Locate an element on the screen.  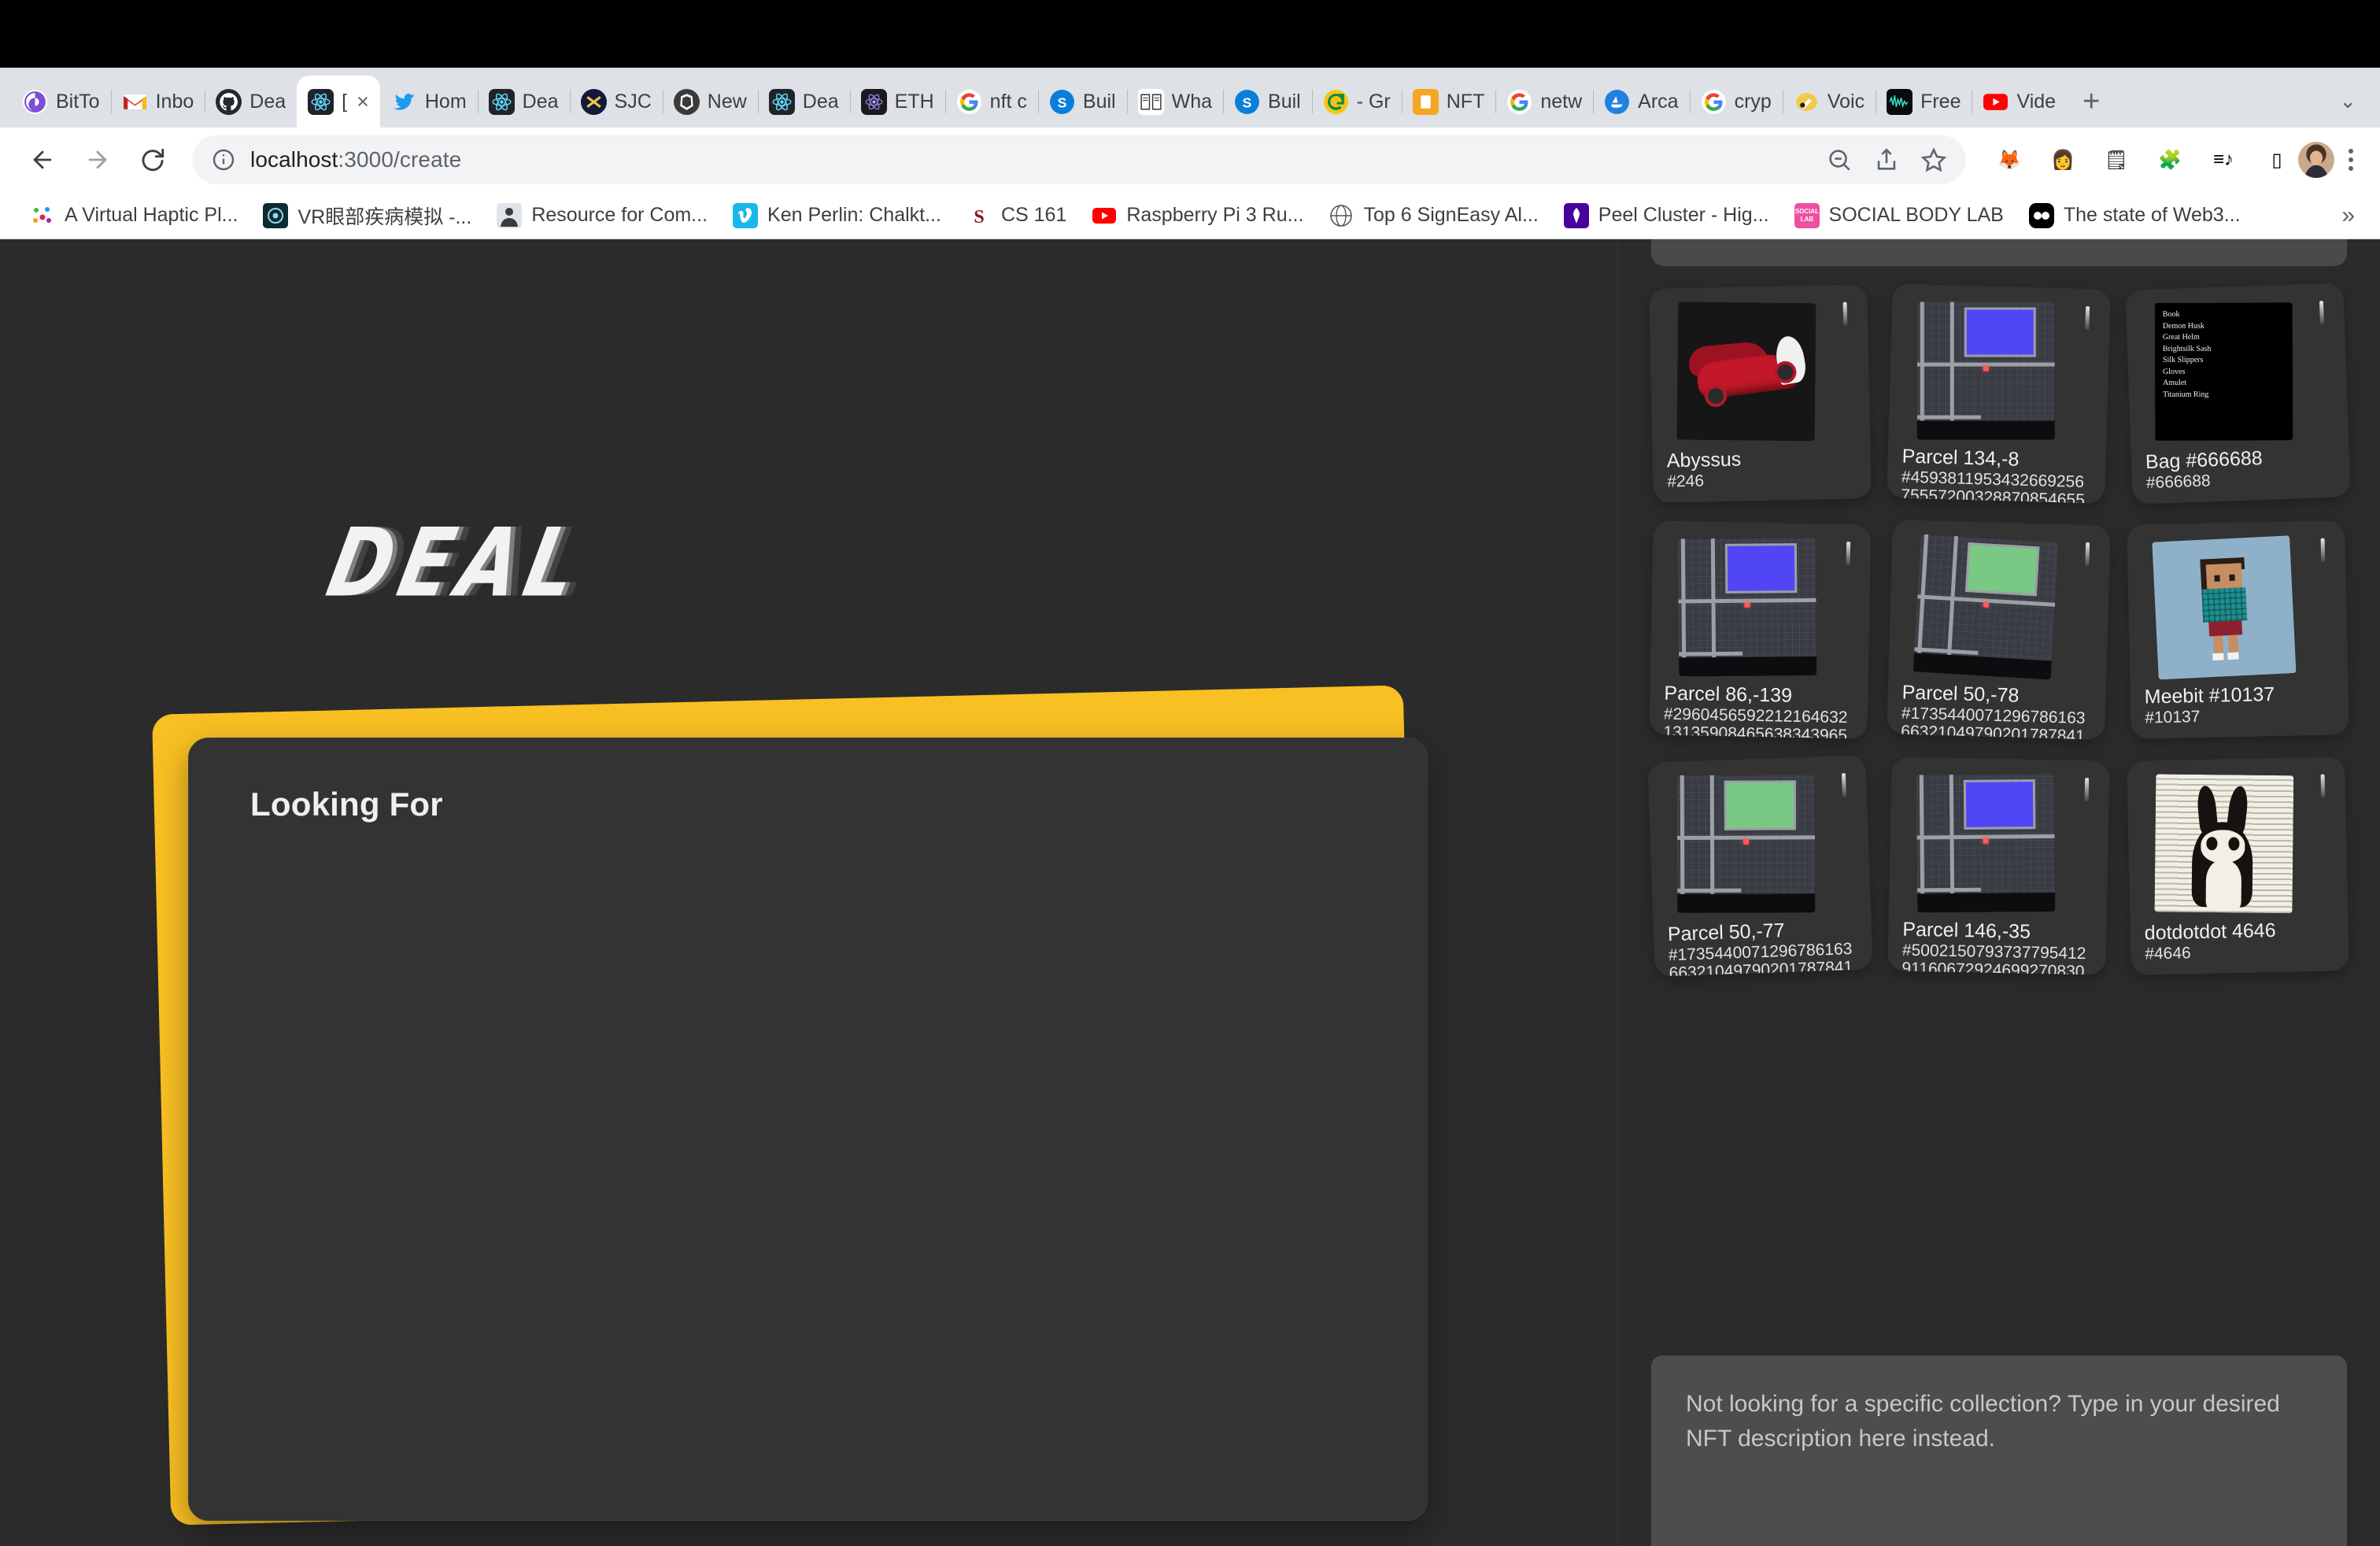
share-icon is located at coordinates (1887, 159).